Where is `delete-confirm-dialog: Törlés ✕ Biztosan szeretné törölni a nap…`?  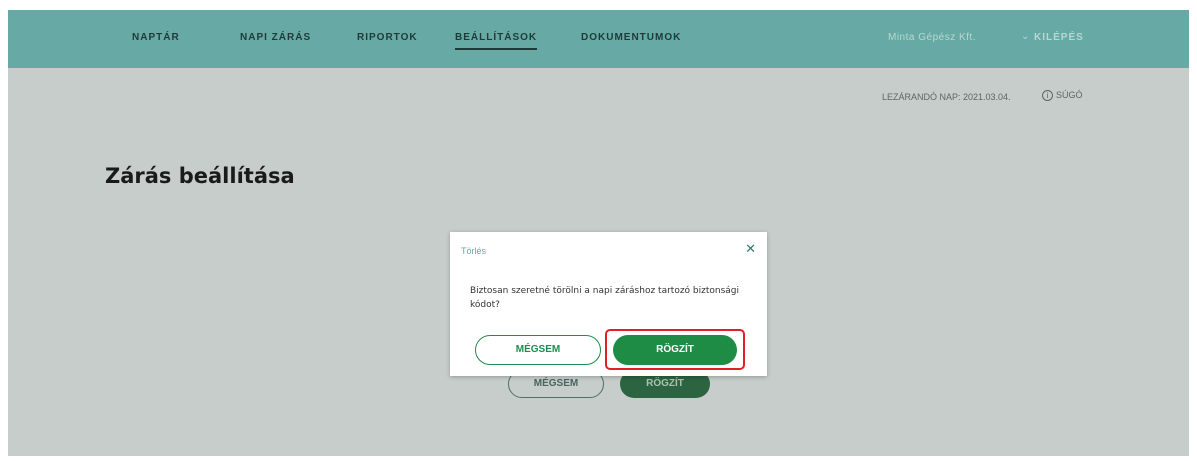
delete-confirm-dialog: Törlés ✕ Biztosan szeretné törölni a nap… is located at coordinates (608, 304).